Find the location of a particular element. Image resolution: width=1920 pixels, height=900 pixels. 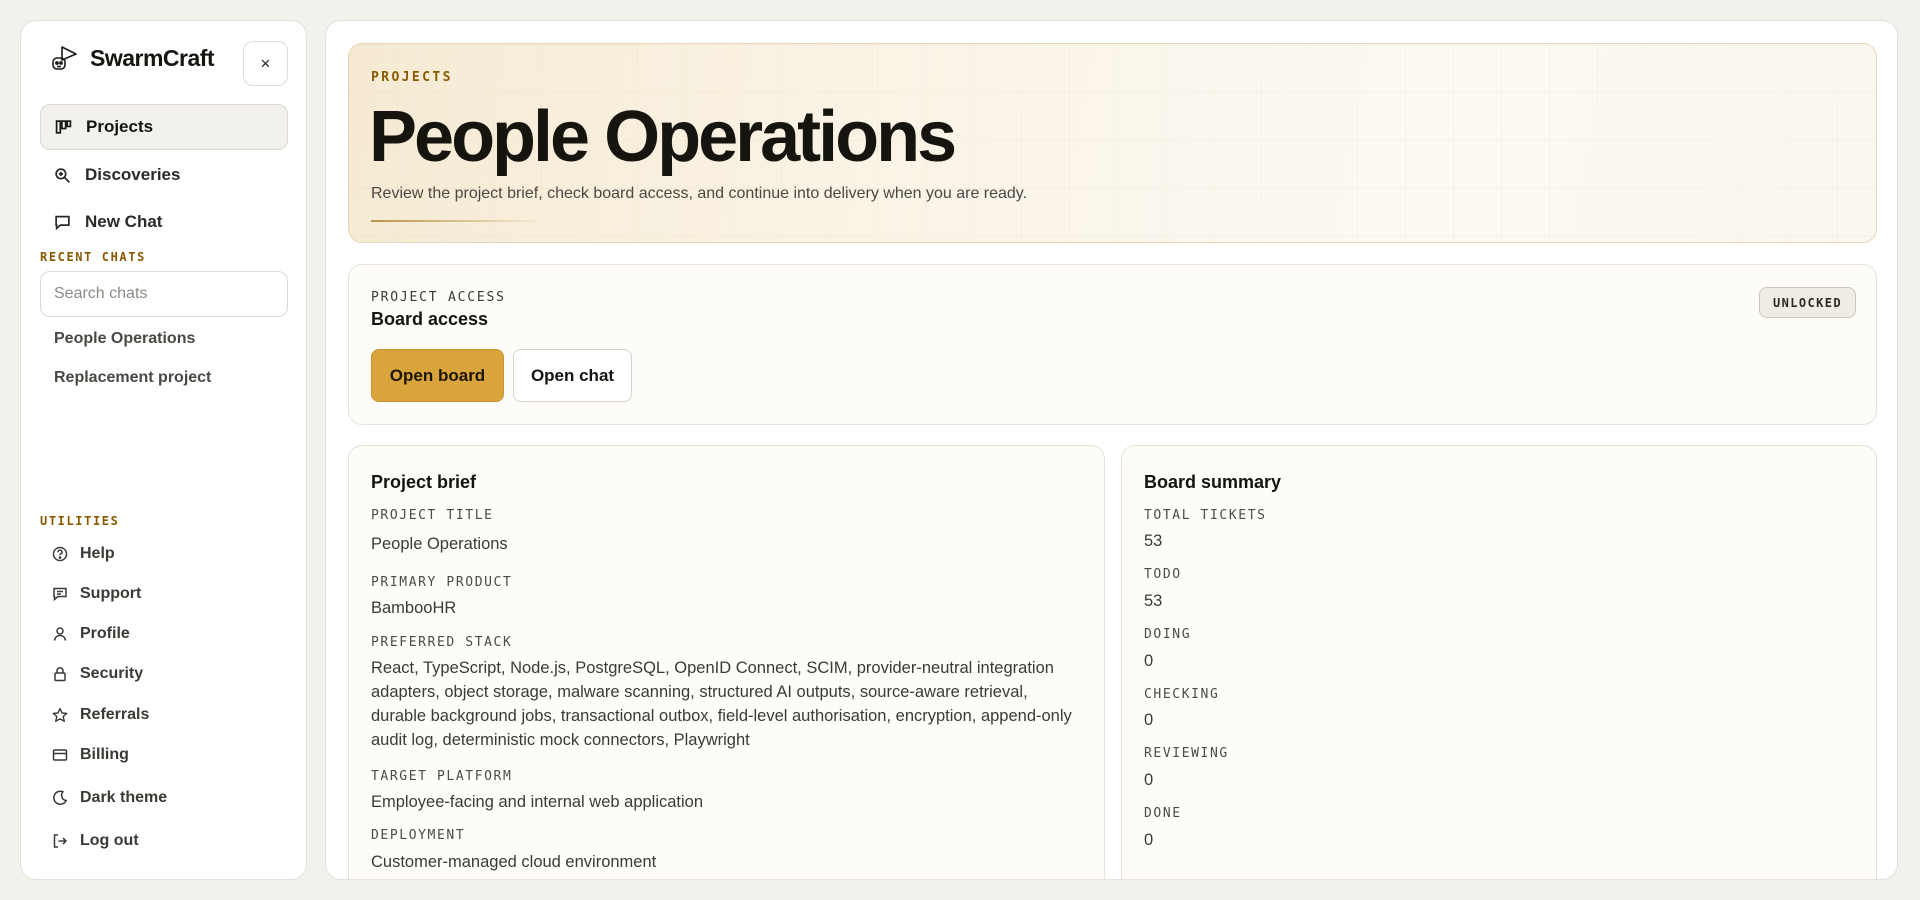

close-icon: × is located at coordinates (265, 63).